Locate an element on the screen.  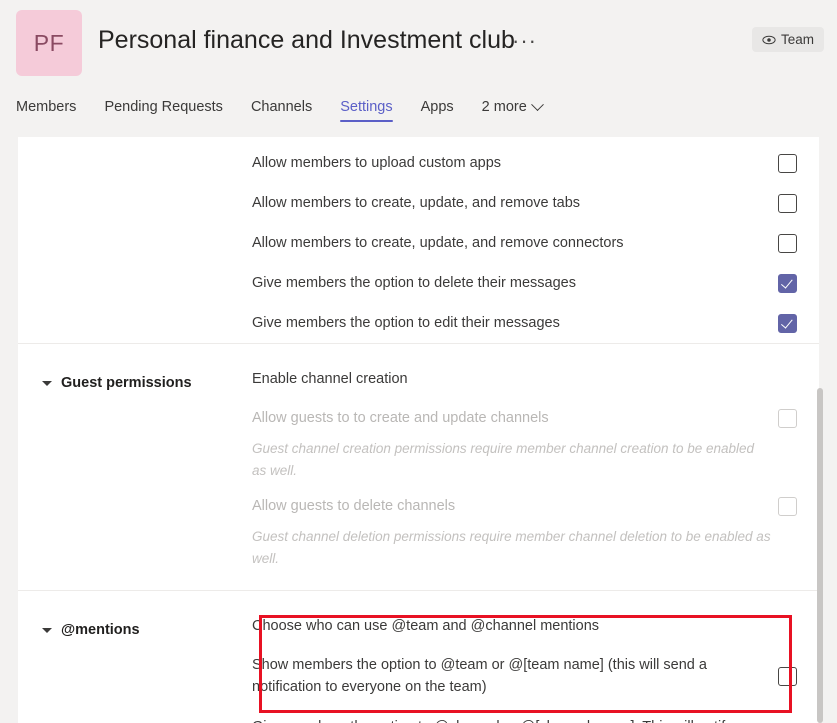
section-title: Guest permissions is located at coordinates (126, 383).